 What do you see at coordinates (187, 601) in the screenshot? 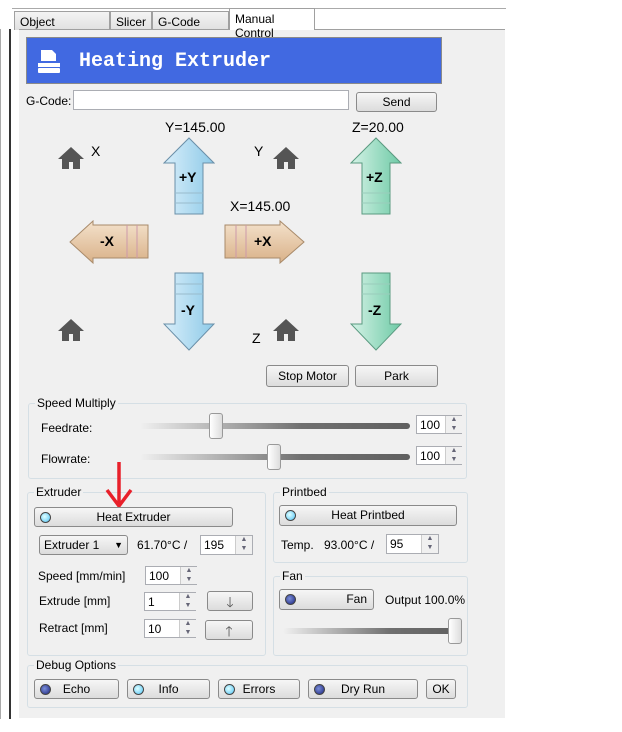
I see `extrude-spinner: ▲ ▼` at bounding box center [187, 601].